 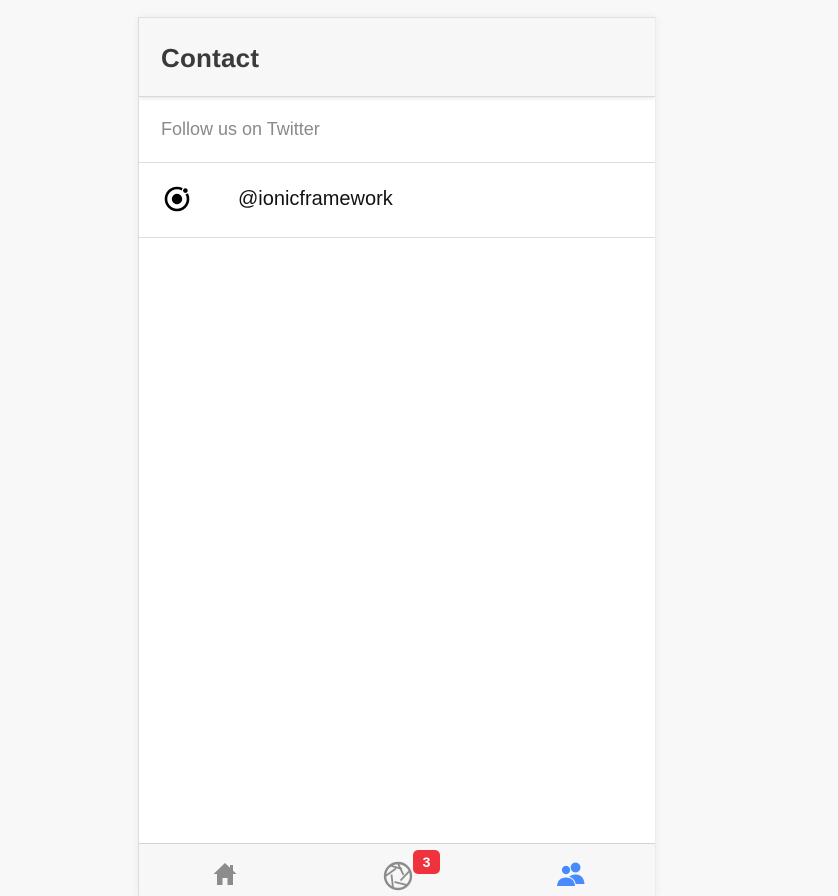 What do you see at coordinates (177, 199) in the screenshot?
I see `ionic-icon` at bounding box center [177, 199].